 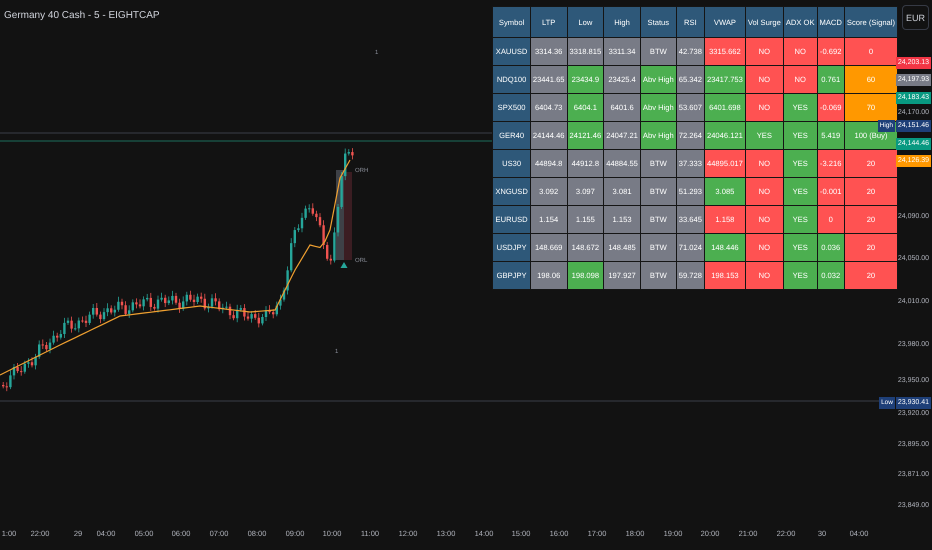 I want to click on triangle-marker-icon, so click(x=344, y=265).